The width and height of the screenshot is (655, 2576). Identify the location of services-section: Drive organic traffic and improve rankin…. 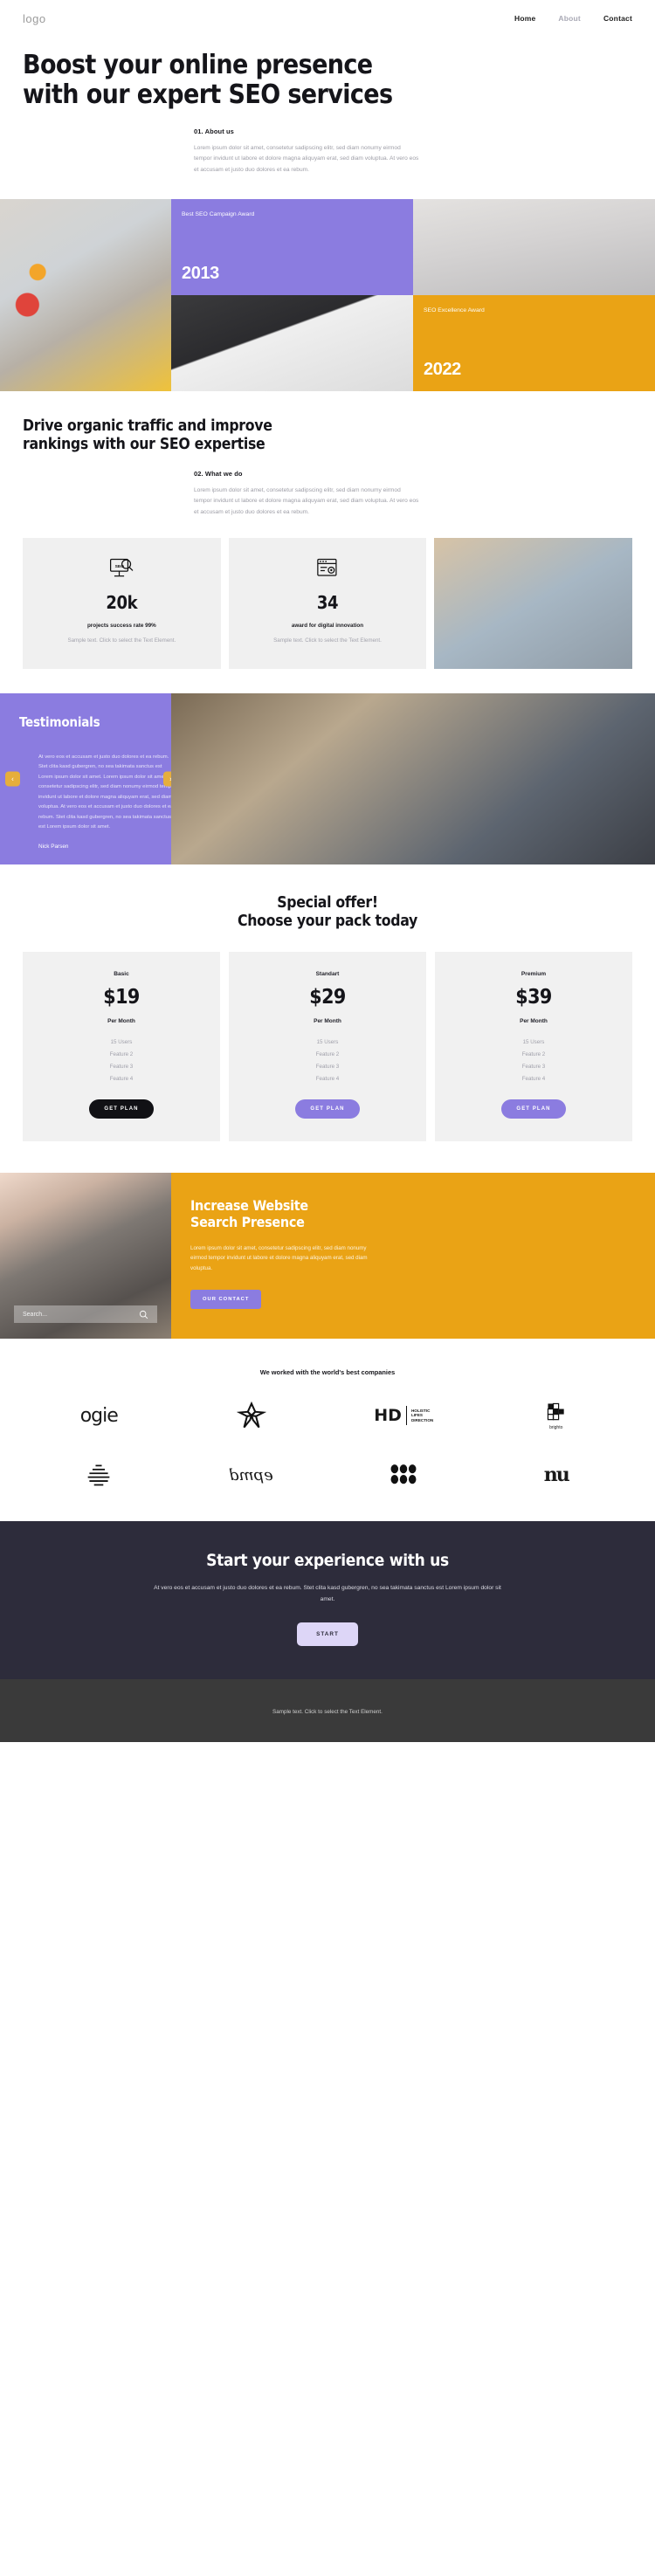
(327, 530).